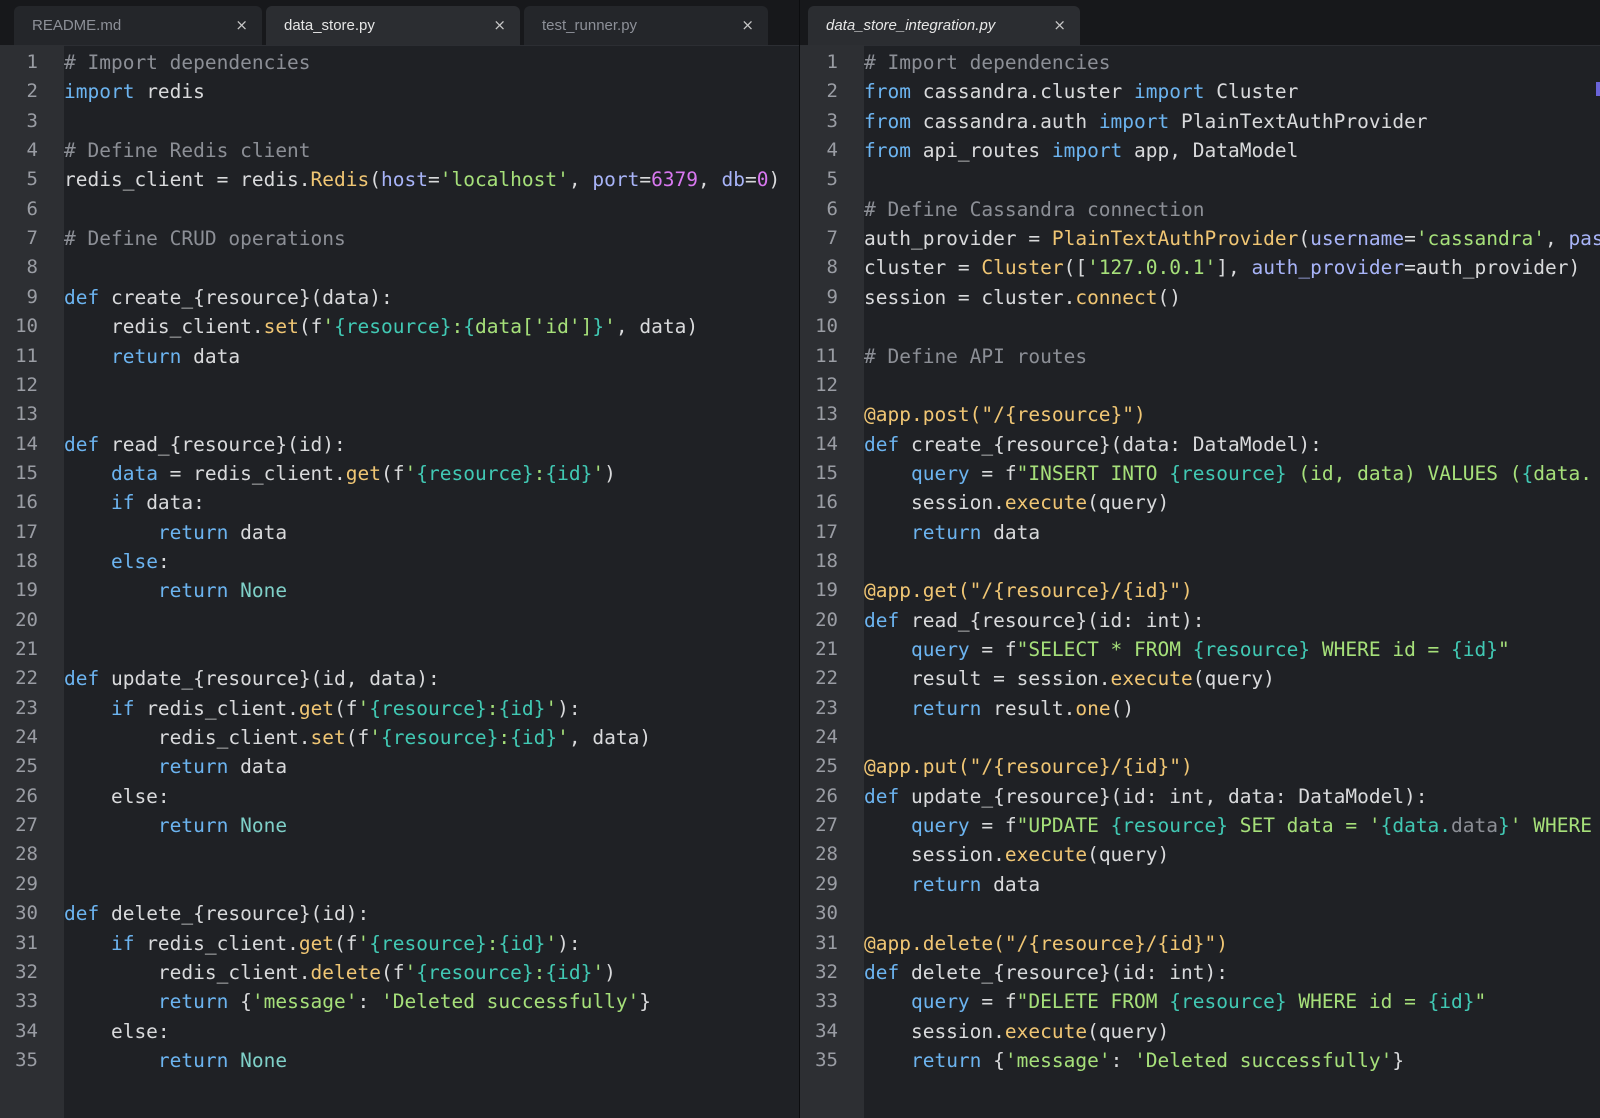  Describe the element at coordinates (958, 239) in the screenshot. I see `token-code-text: auth_provider =` at that location.